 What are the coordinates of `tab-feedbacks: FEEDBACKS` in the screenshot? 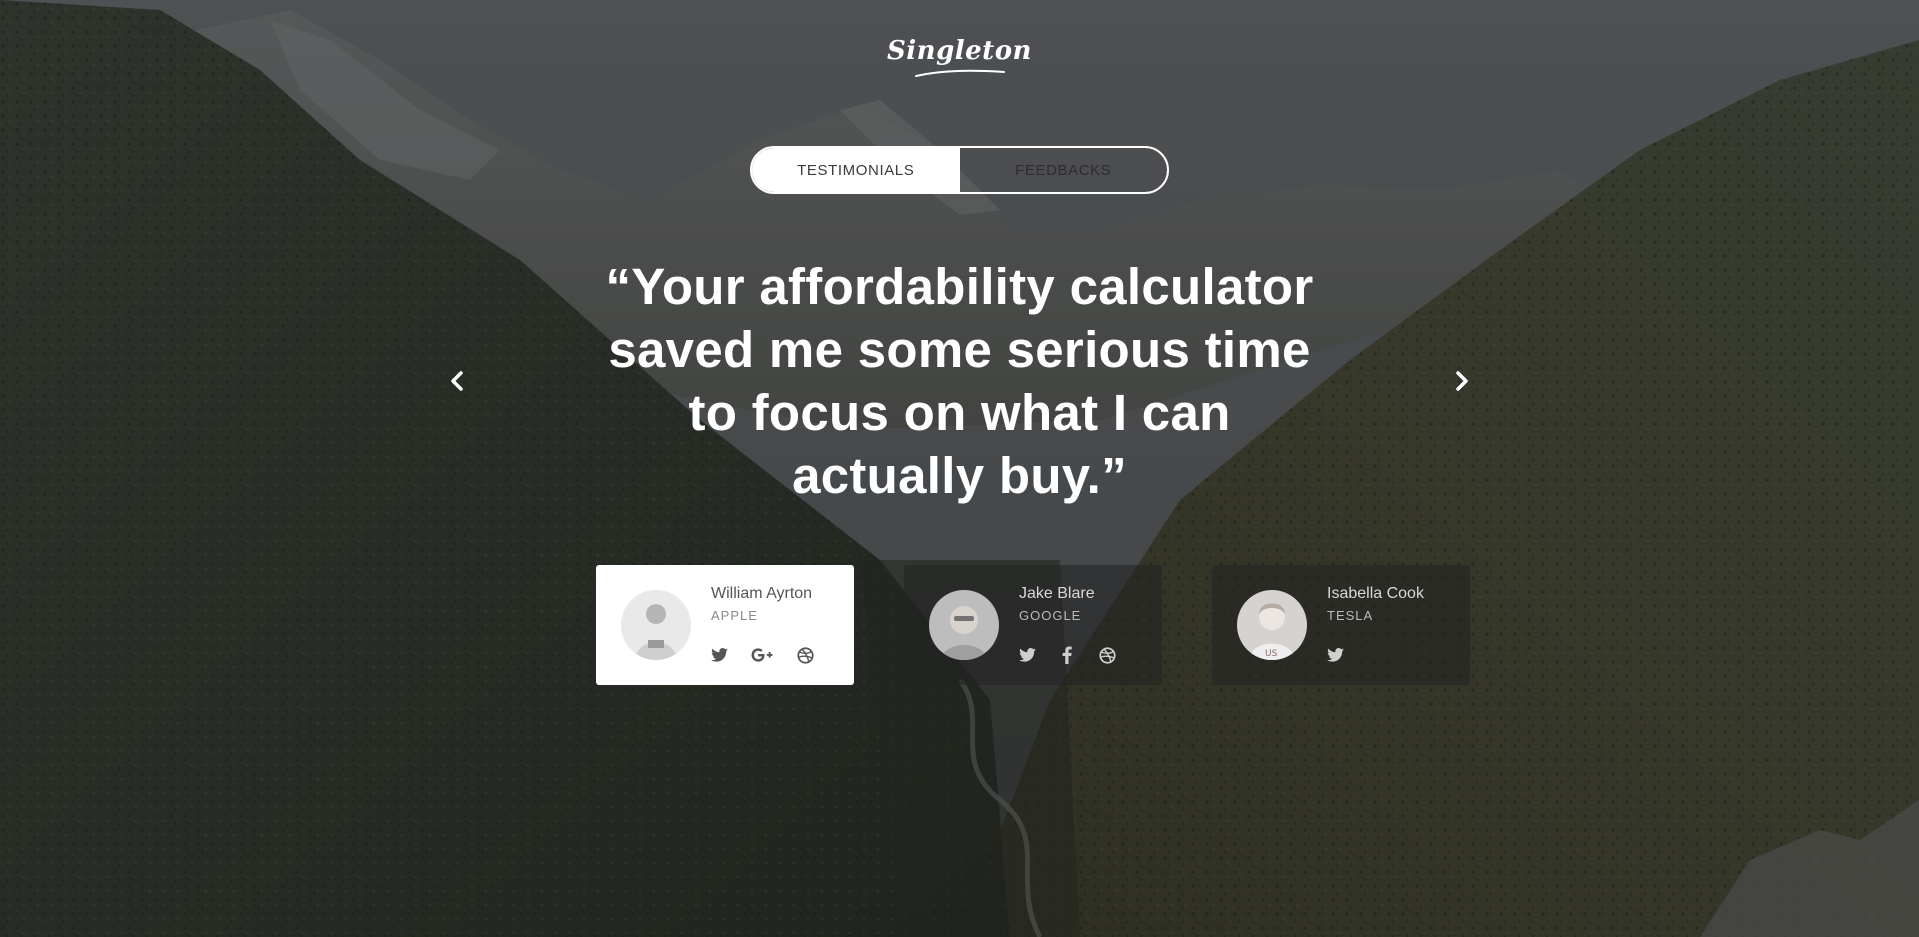 It's located at (1064, 170).